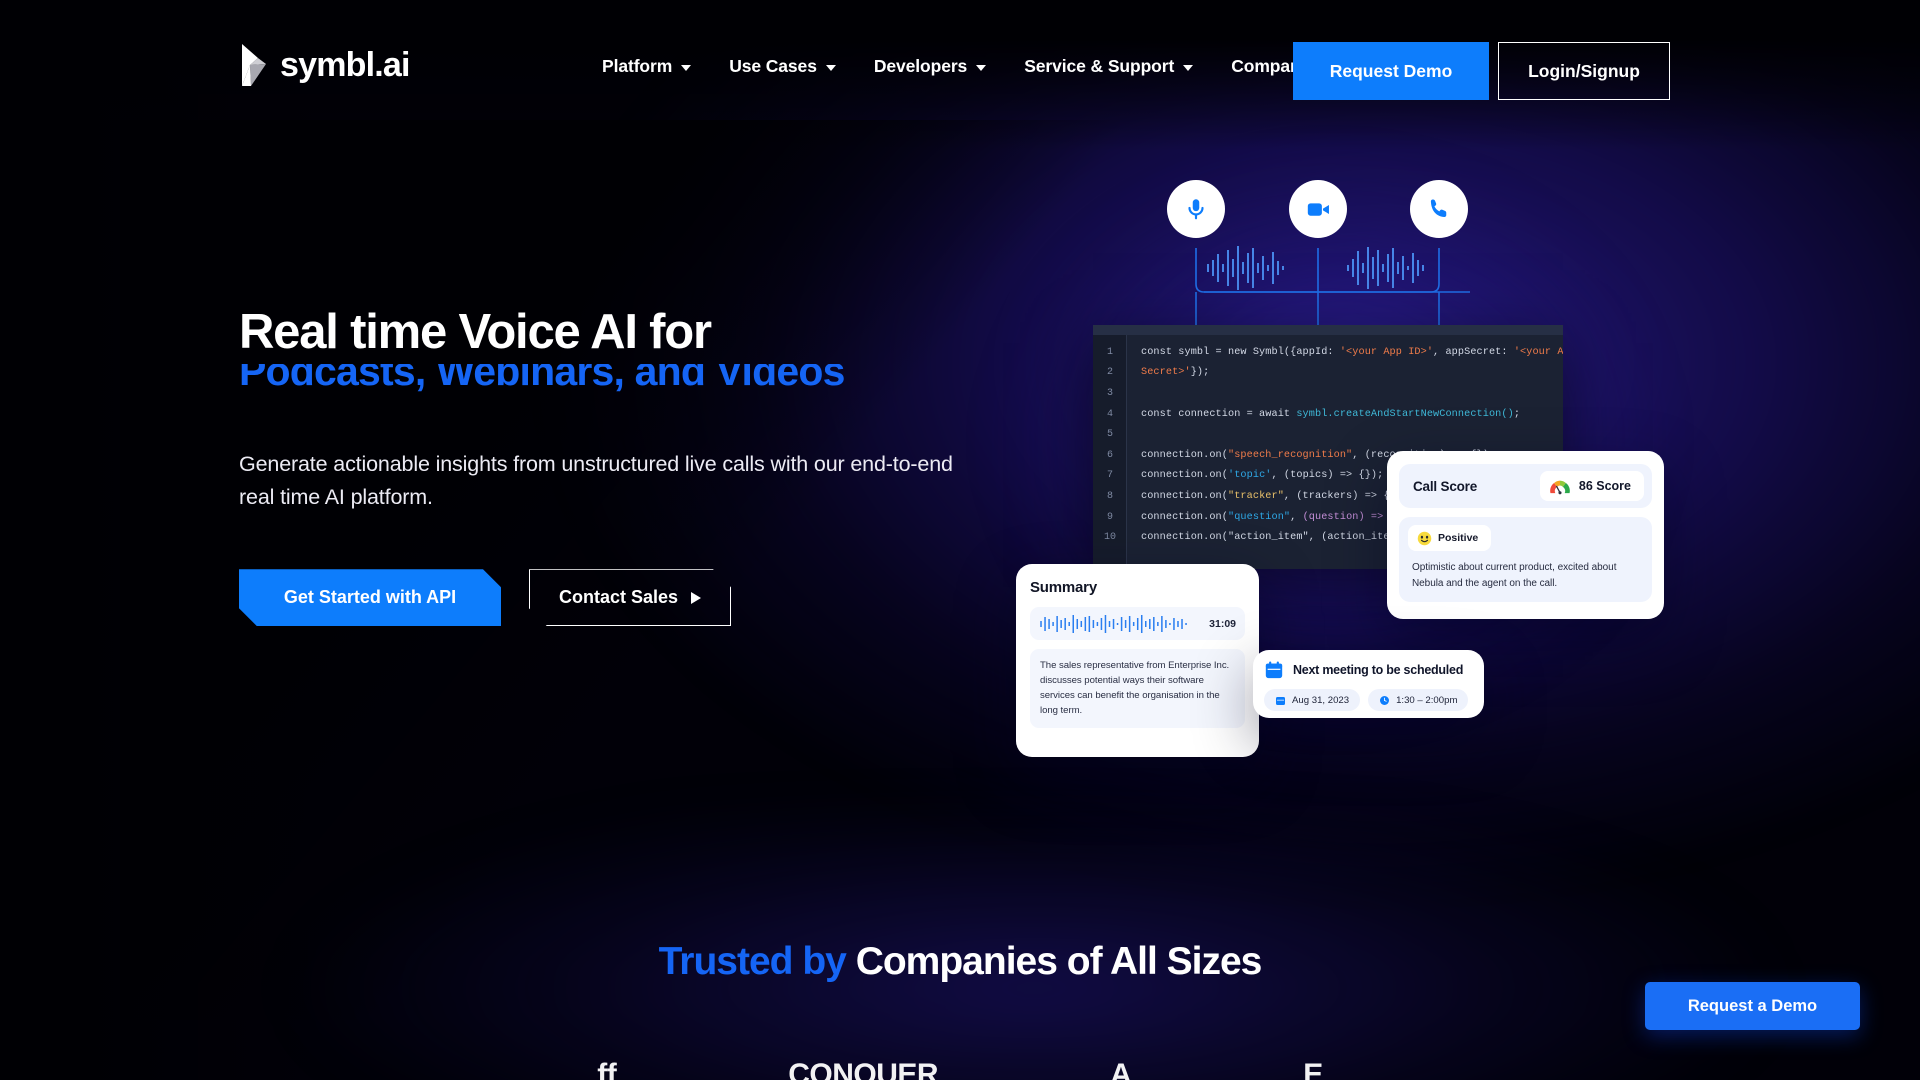 The height and width of the screenshot is (1080, 1920). What do you see at coordinates (1109, 373) in the screenshot?
I see `code-line-number: 2` at bounding box center [1109, 373].